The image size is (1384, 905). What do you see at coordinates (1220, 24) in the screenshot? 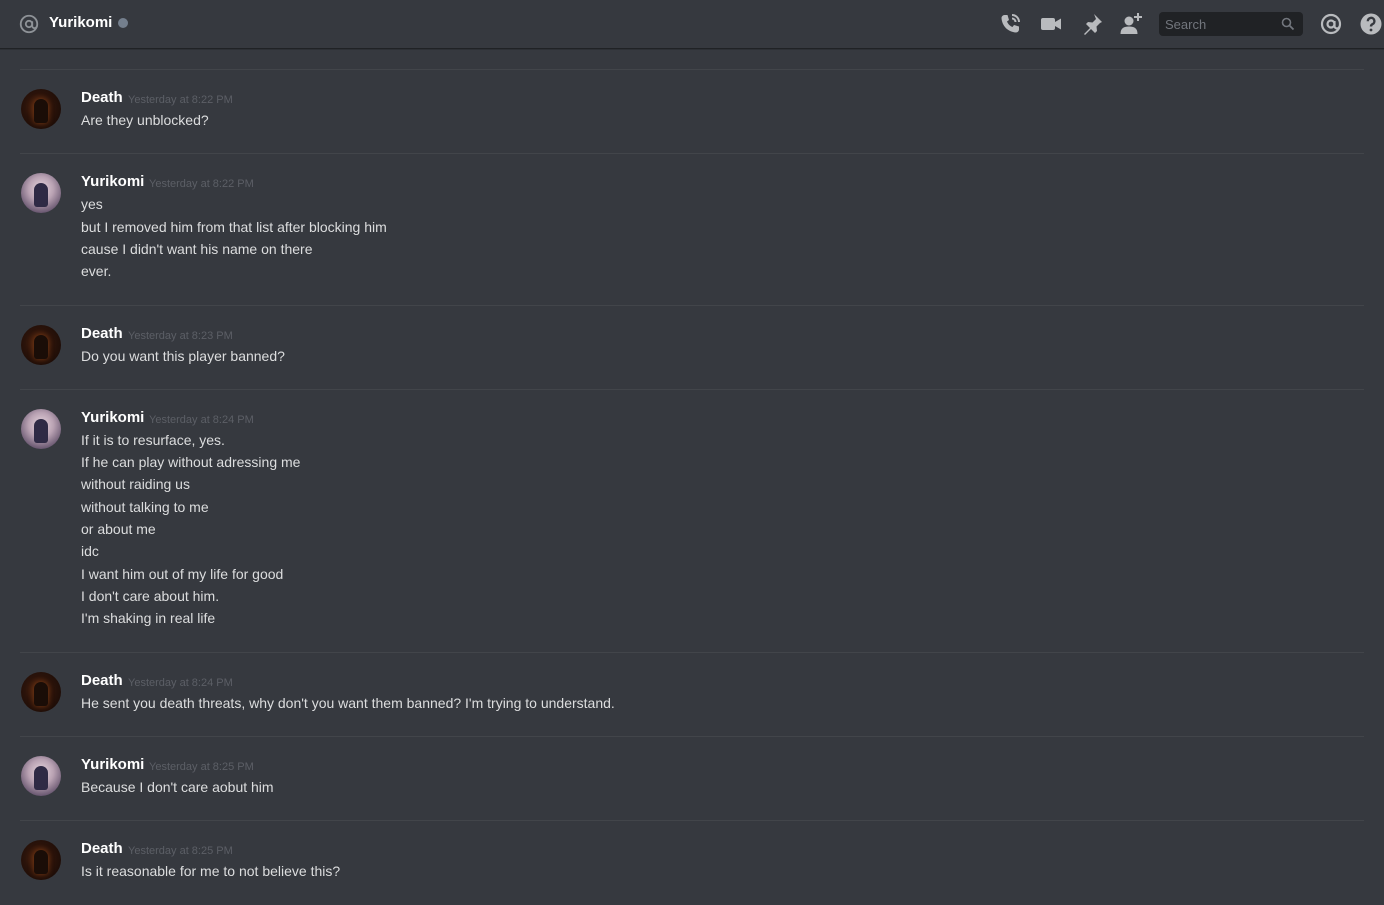
I see `search-input` at bounding box center [1220, 24].